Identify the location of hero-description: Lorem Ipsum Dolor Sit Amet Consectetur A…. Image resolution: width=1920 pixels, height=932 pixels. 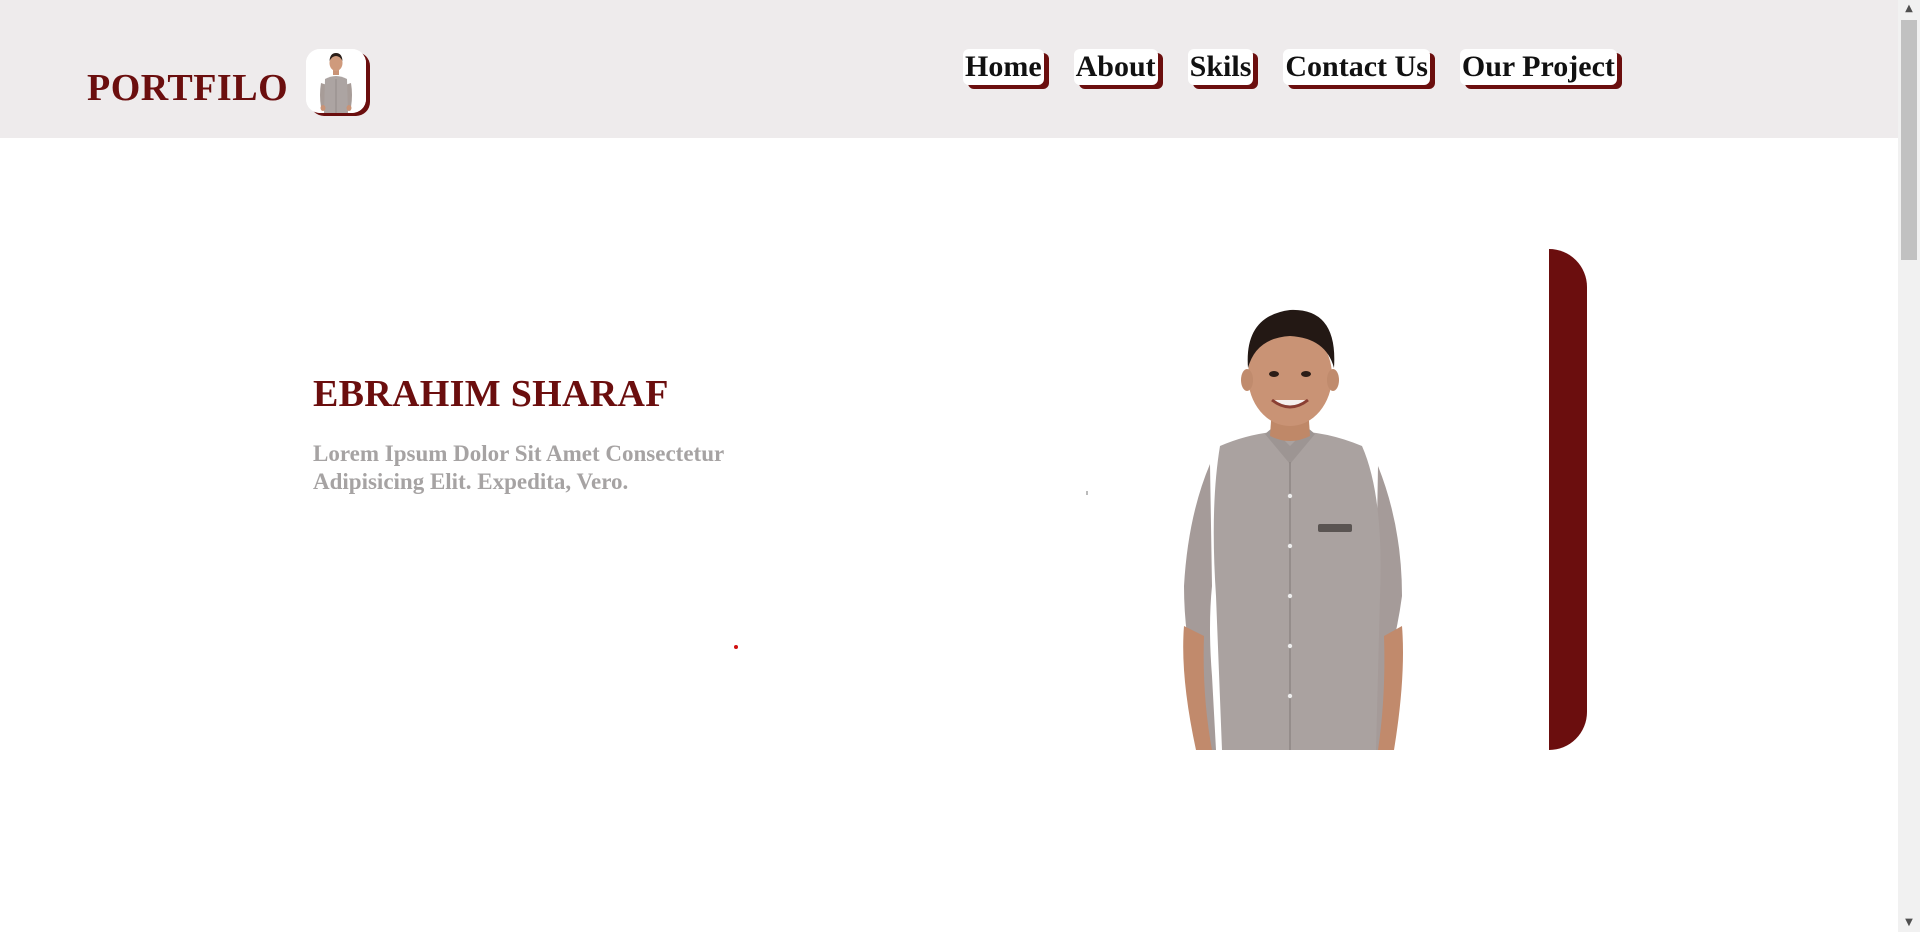
(518, 467).